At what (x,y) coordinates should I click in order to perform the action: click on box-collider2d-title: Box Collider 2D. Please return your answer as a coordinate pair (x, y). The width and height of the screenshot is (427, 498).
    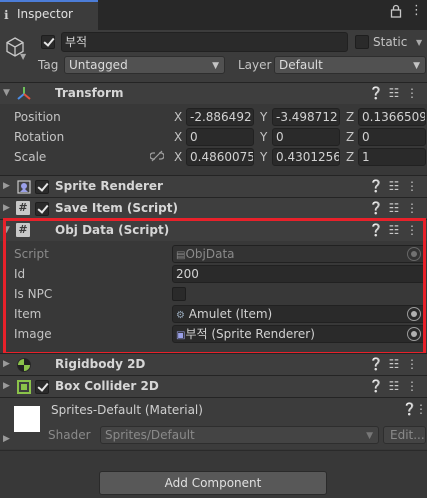
    Looking at the image, I should click on (107, 386).